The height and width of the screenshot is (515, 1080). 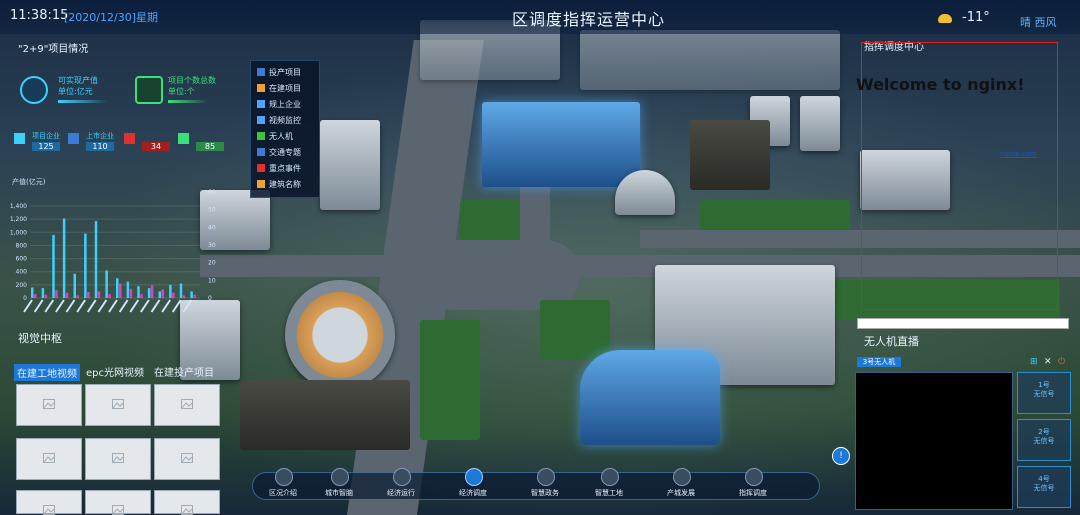 What do you see at coordinates (753, 493) in the screenshot?
I see `nav-item: 指挥调度` at bounding box center [753, 493].